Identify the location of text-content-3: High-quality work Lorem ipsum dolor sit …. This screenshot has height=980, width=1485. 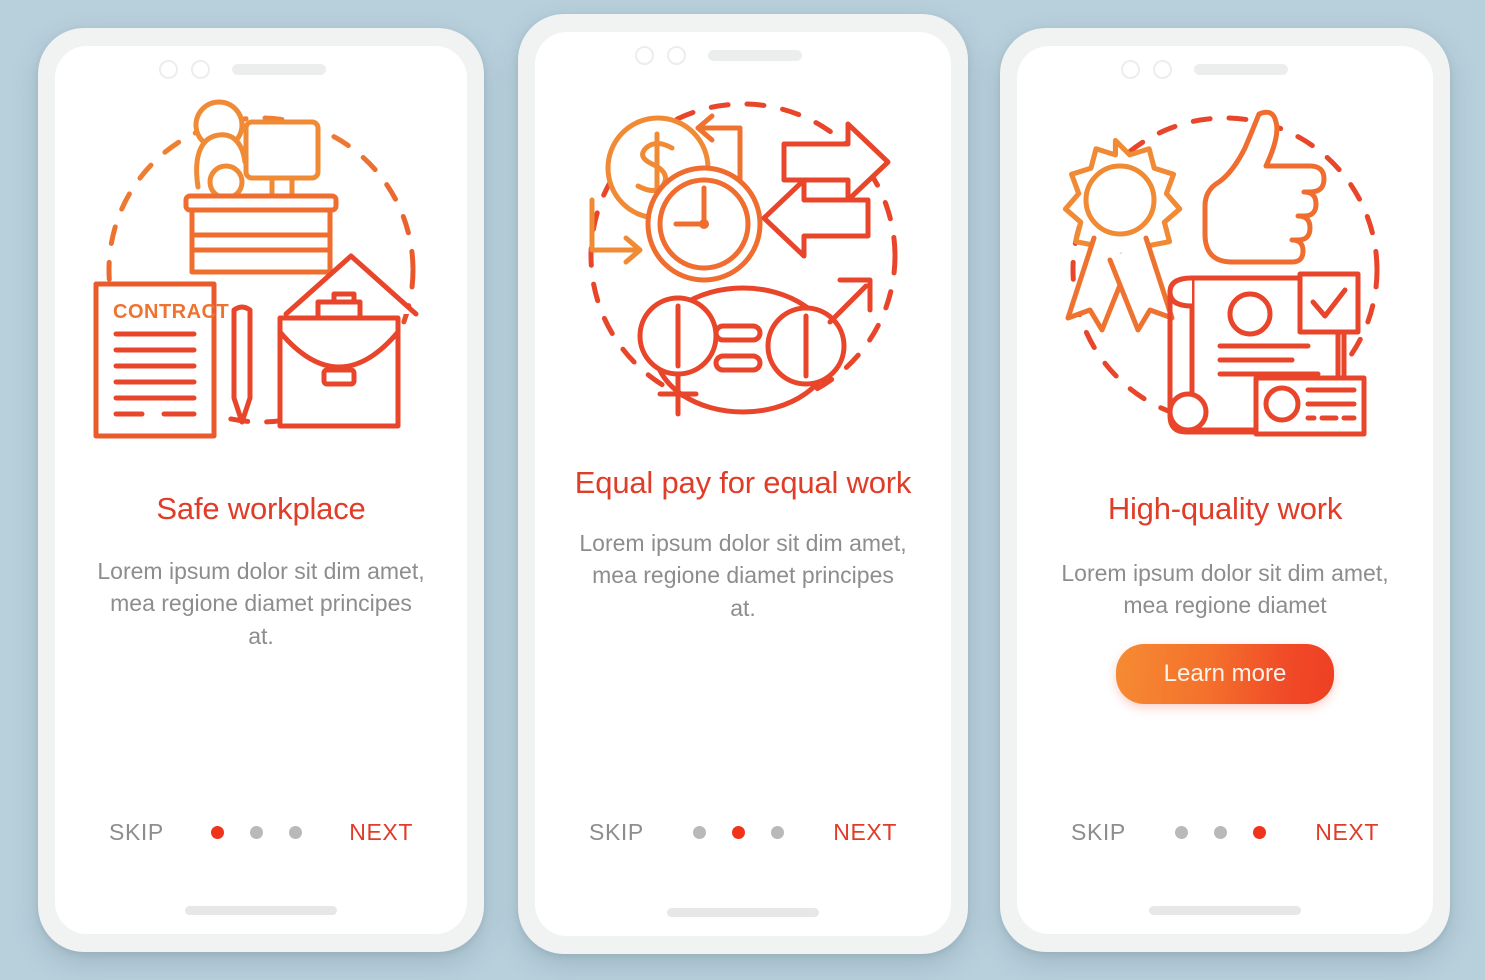
(1225, 627).